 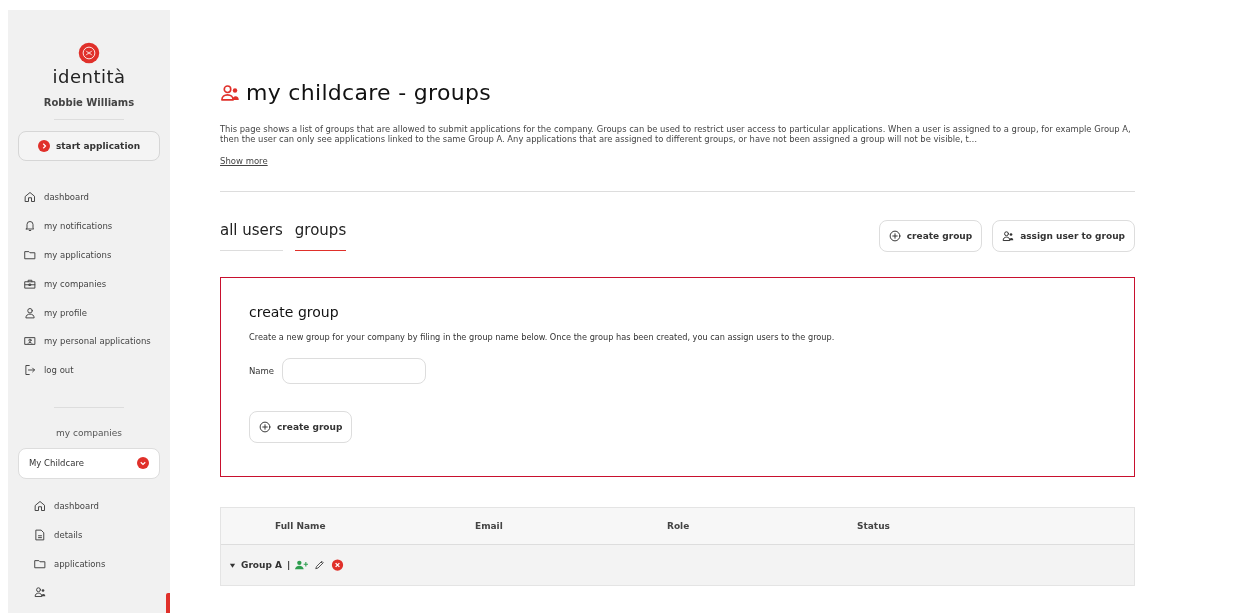 What do you see at coordinates (302, 565) in the screenshot?
I see `add-user-icon` at bounding box center [302, 565].